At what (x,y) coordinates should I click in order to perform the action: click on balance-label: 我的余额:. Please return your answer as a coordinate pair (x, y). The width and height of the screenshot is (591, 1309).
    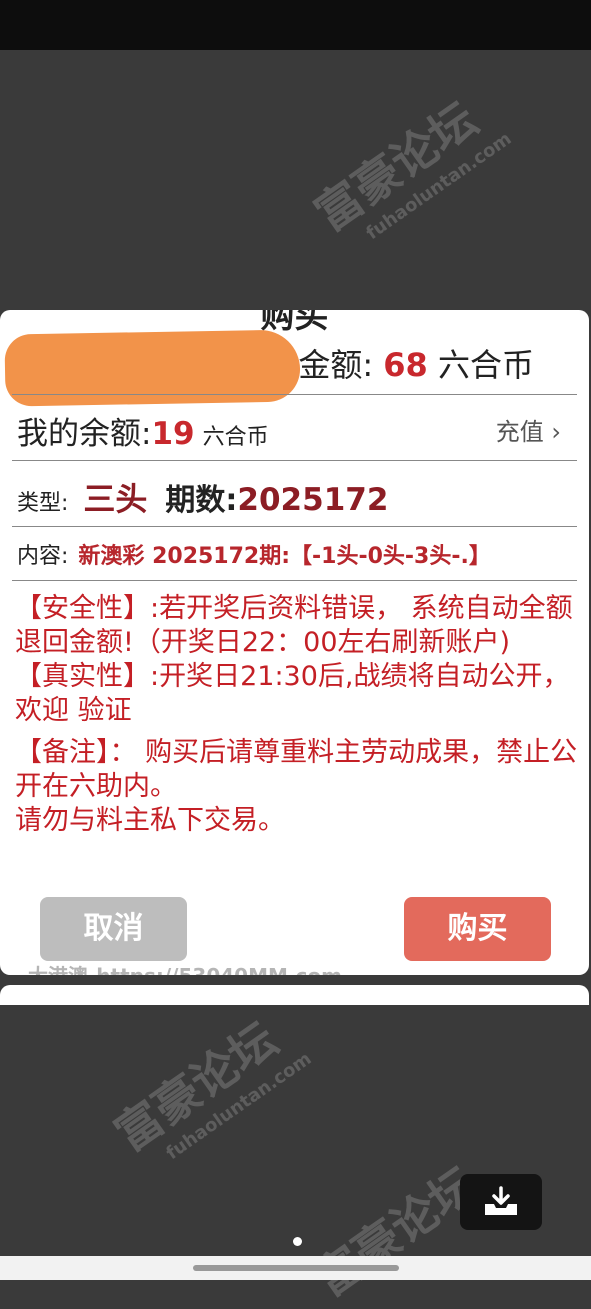
    Looking at the image, I should click on (84, 434).